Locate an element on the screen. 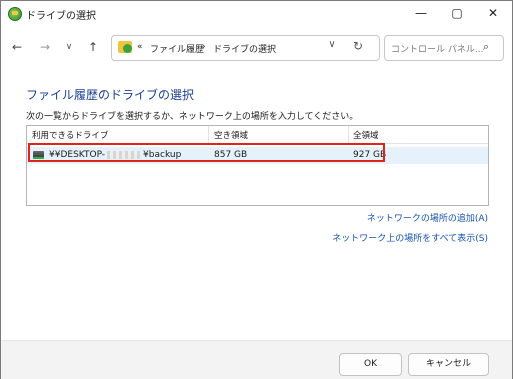 The height and width of the screenshot is (379, 513). drive-free-space: 857 GB is located at coordinates (231, 155).